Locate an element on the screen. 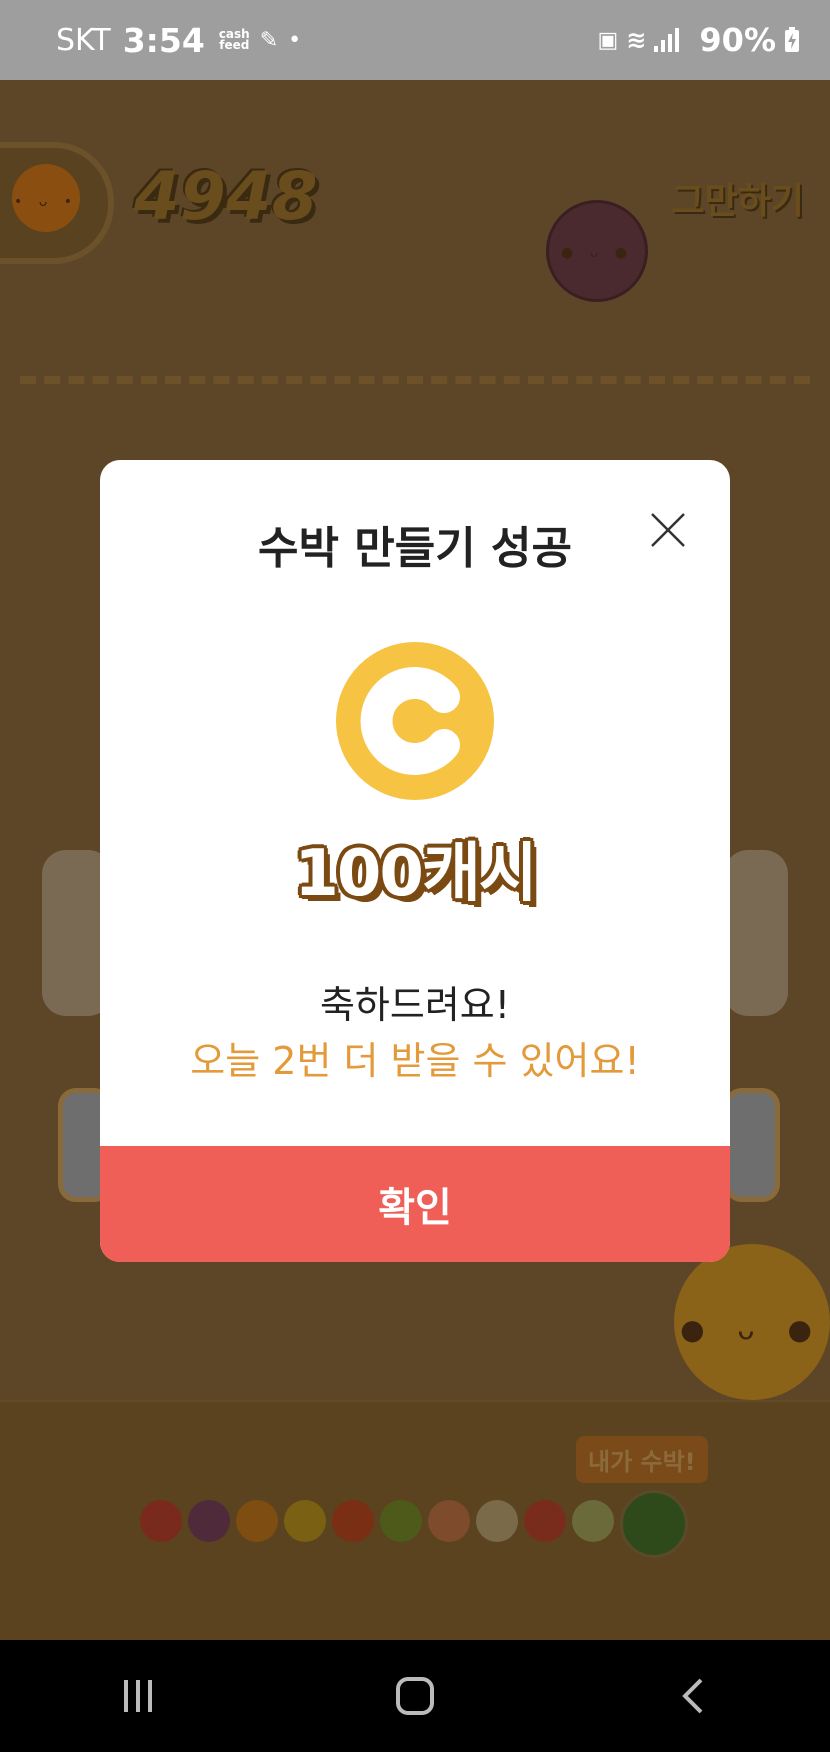 This screenshot has height=1752, width=830. fruit-peach is located at coordinates (449, 1521).